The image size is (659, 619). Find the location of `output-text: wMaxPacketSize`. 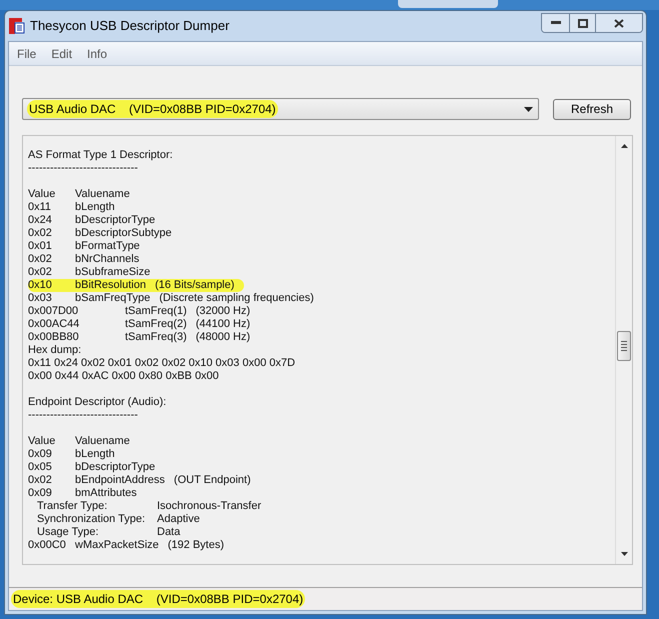

output-text: wMaxPacketSize is located at coordinates (117, 545).